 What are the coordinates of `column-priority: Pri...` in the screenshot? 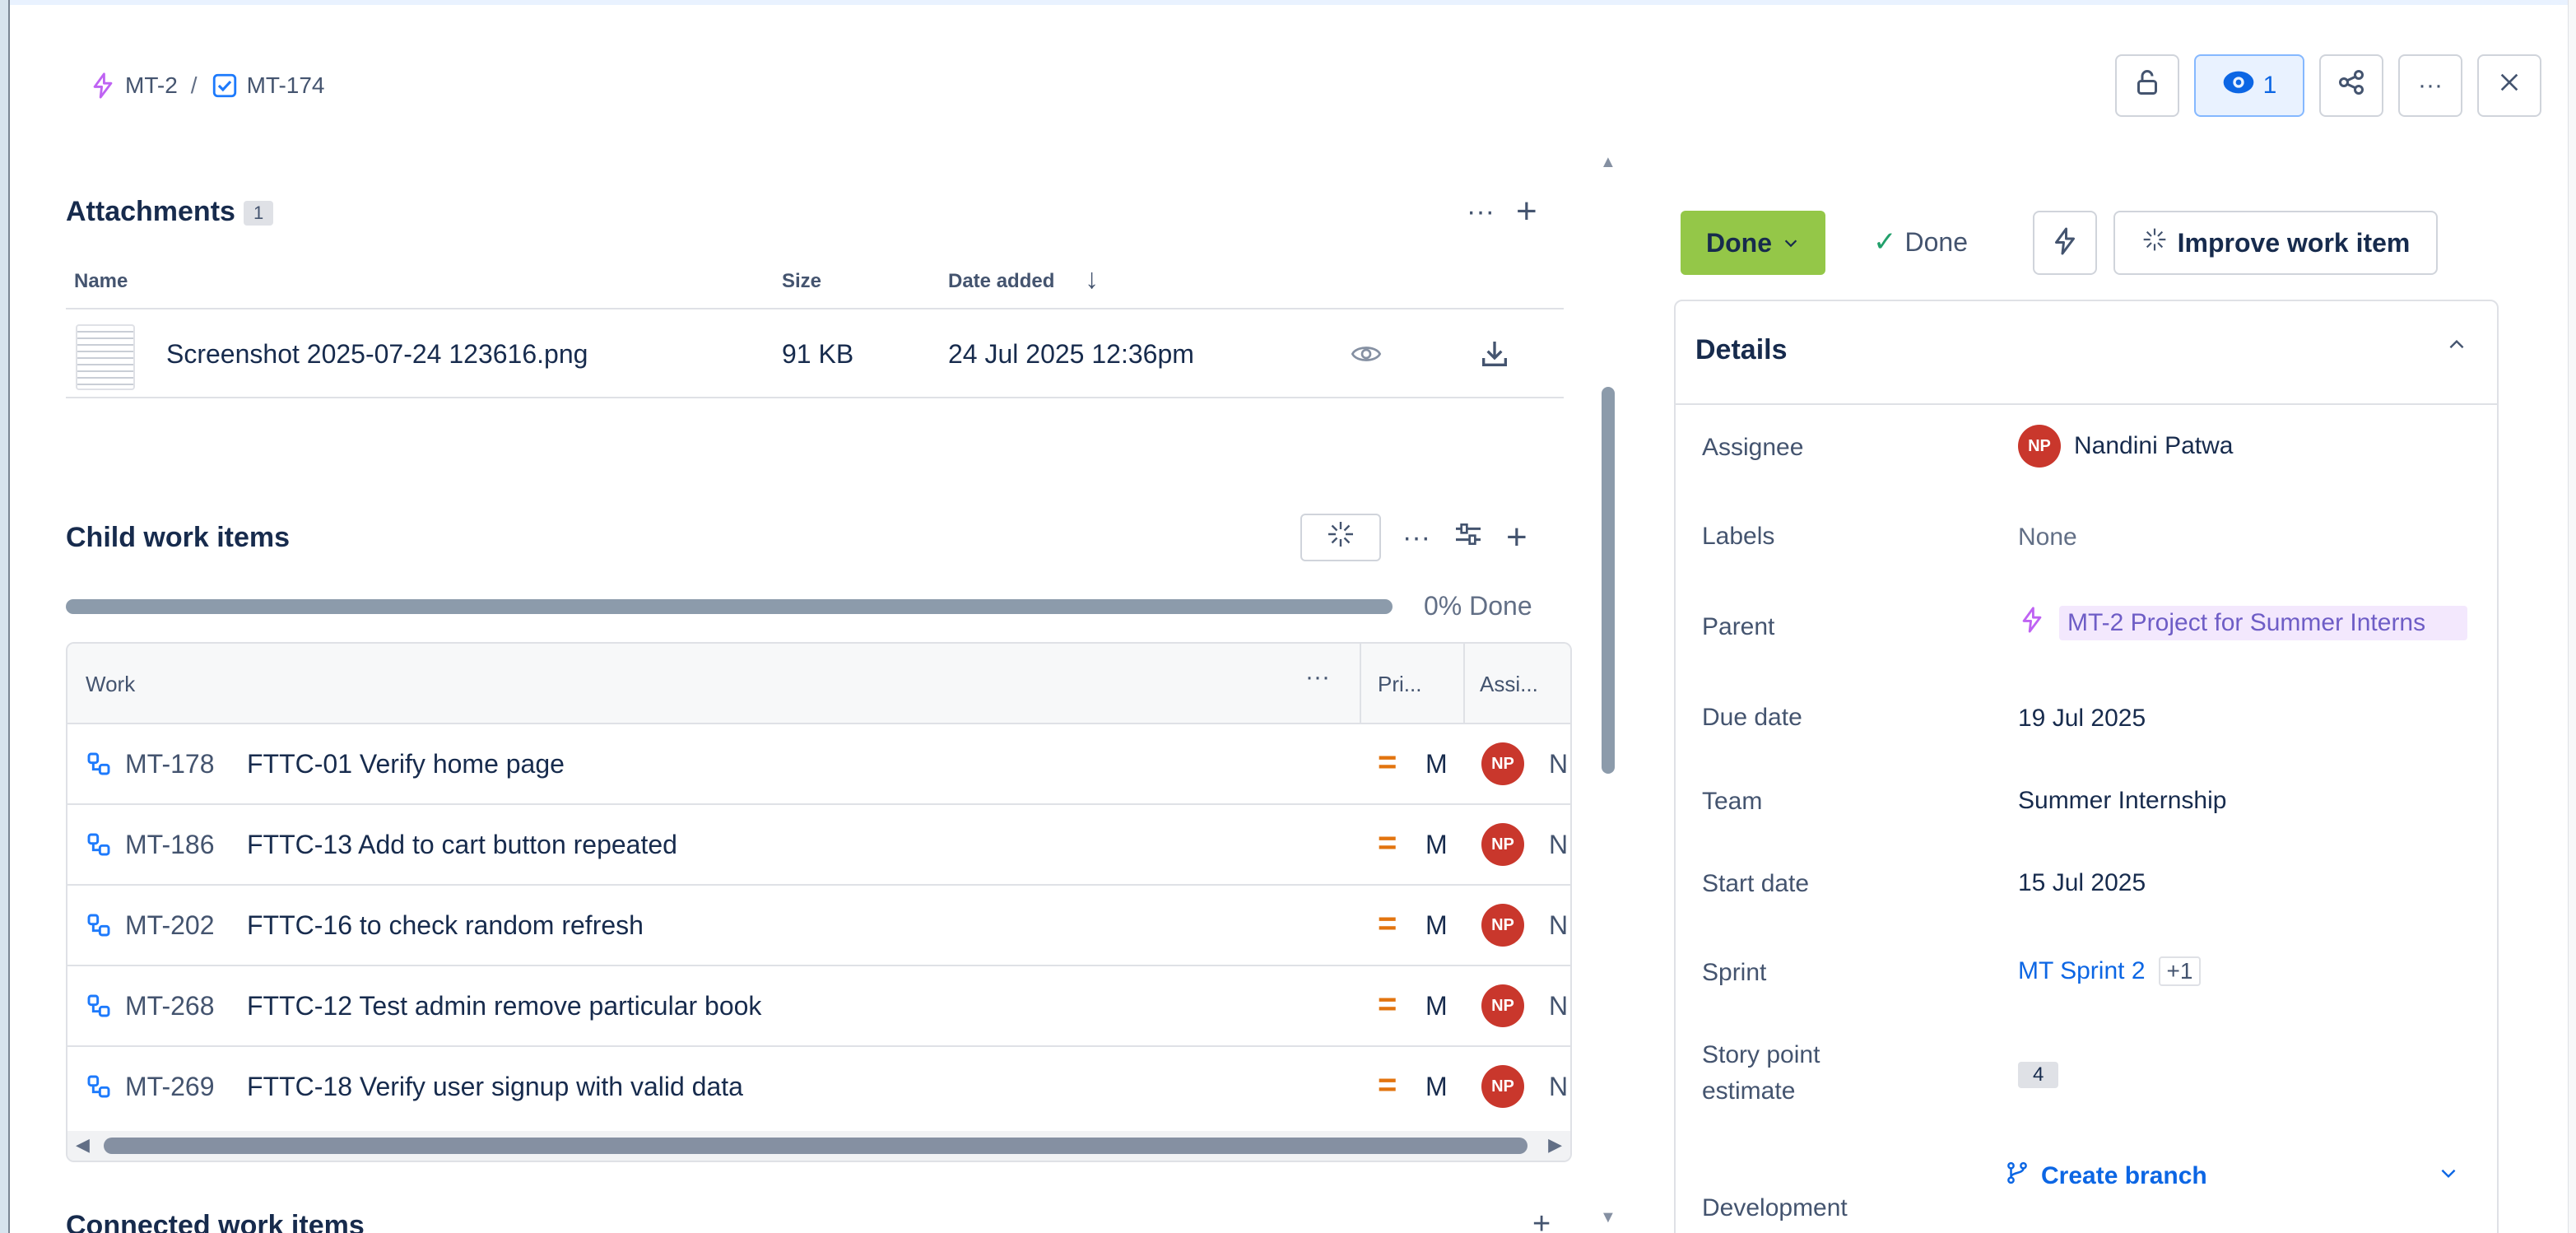 It's located at (1399, 684).